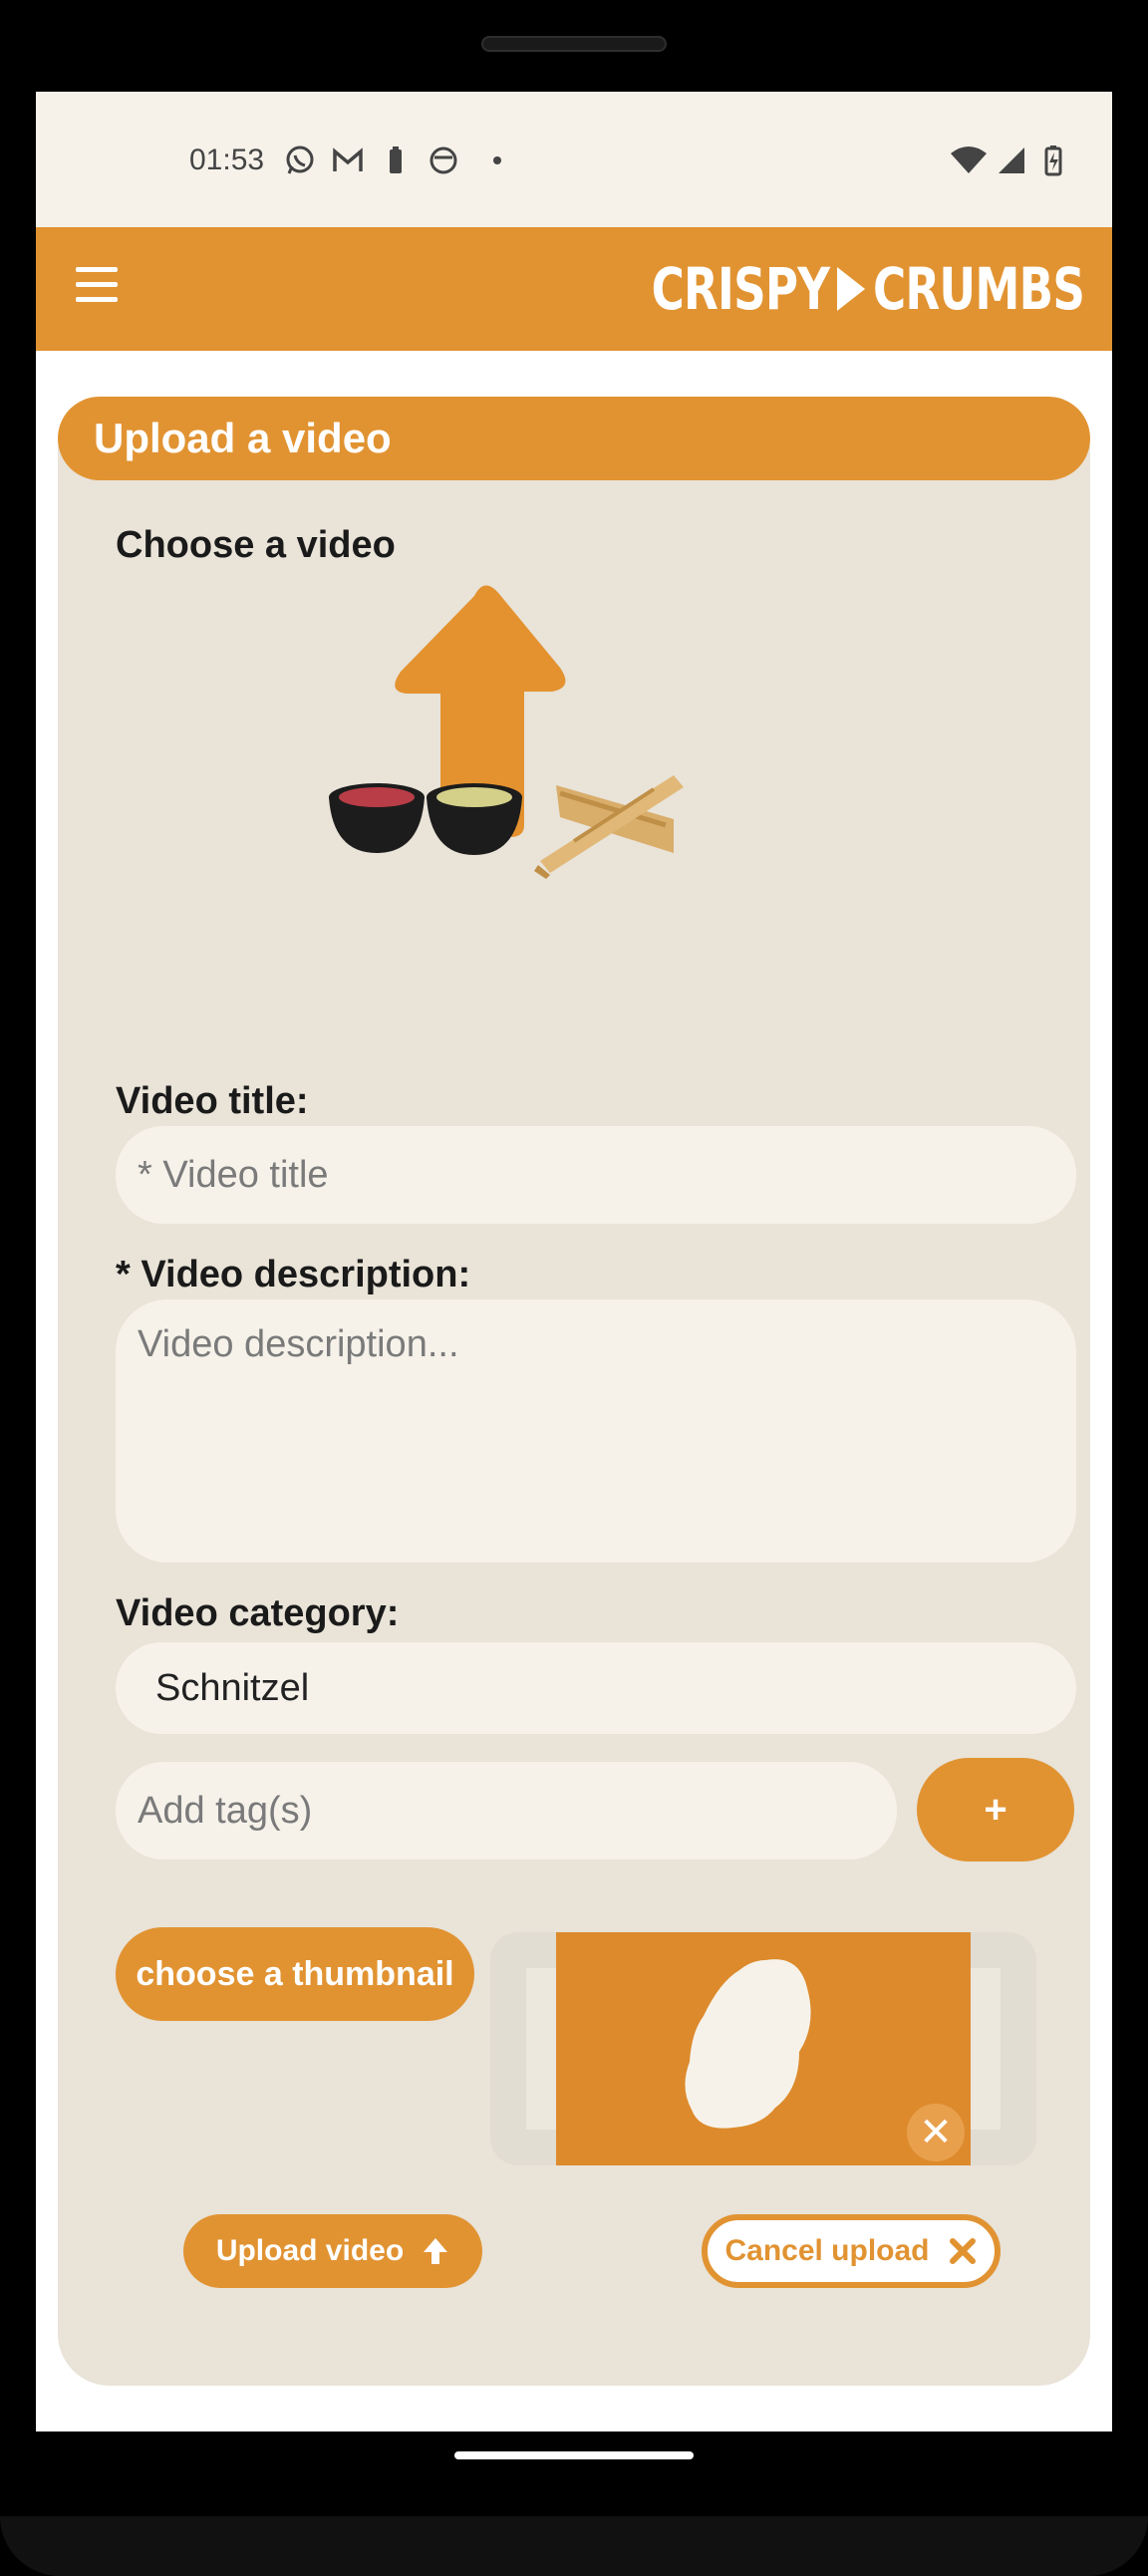 Image resolution: width=1148 pixels, height=2576 pixels. I want to click on battery-saver-icon, so click(396, 159).